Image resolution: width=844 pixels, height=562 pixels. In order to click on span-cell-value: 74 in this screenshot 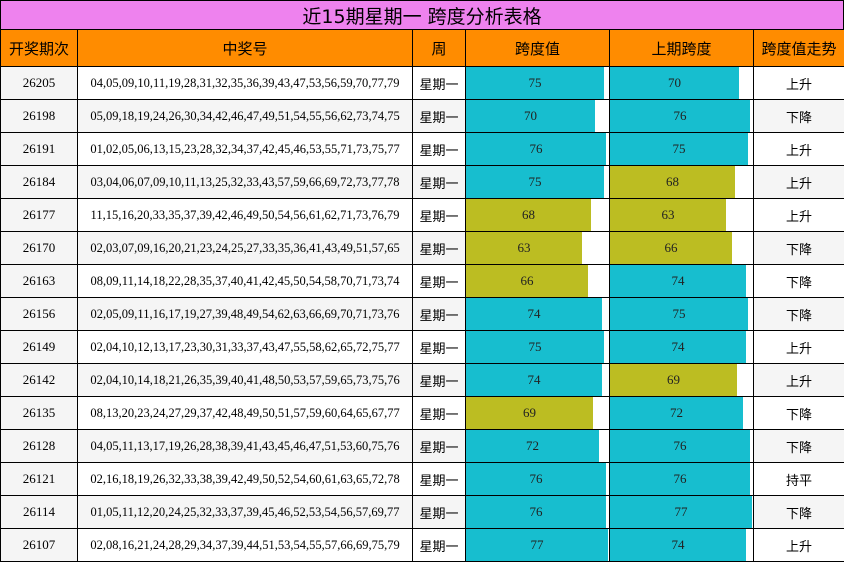, I will do `click(534, 313)`.